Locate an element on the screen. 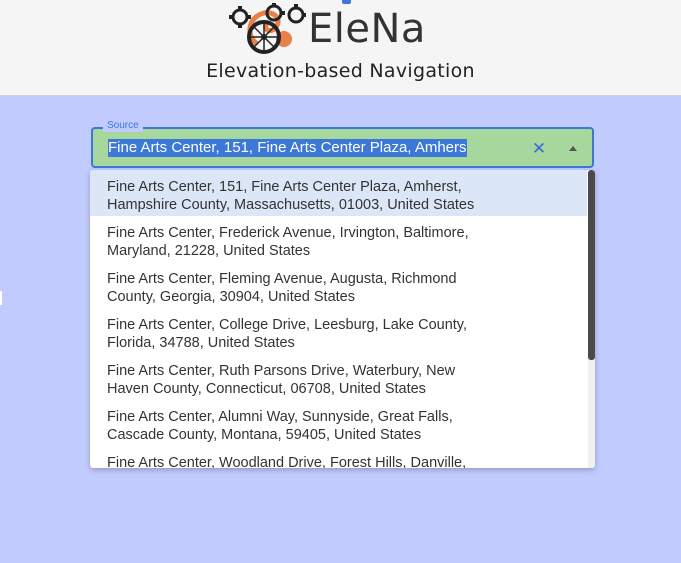 This screenshot has width=681, height=563. tagline: Elevation-based Navigation is located at coordinates (340, 71).